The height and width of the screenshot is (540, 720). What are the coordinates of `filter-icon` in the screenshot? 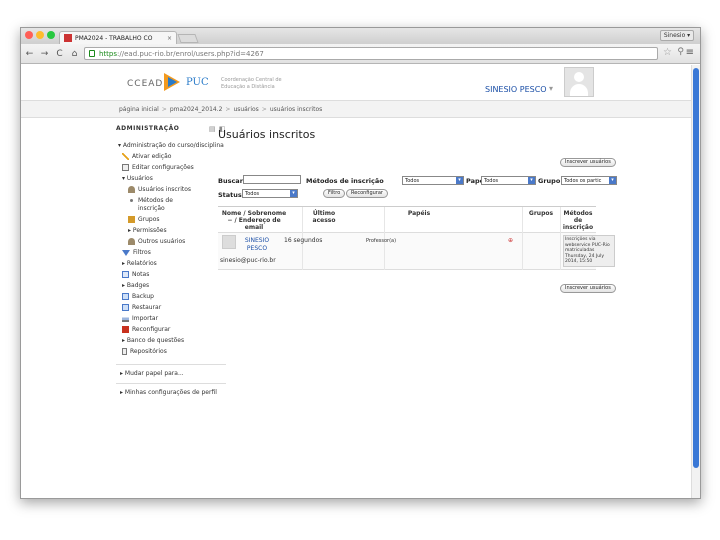 It's located at (126, 252).